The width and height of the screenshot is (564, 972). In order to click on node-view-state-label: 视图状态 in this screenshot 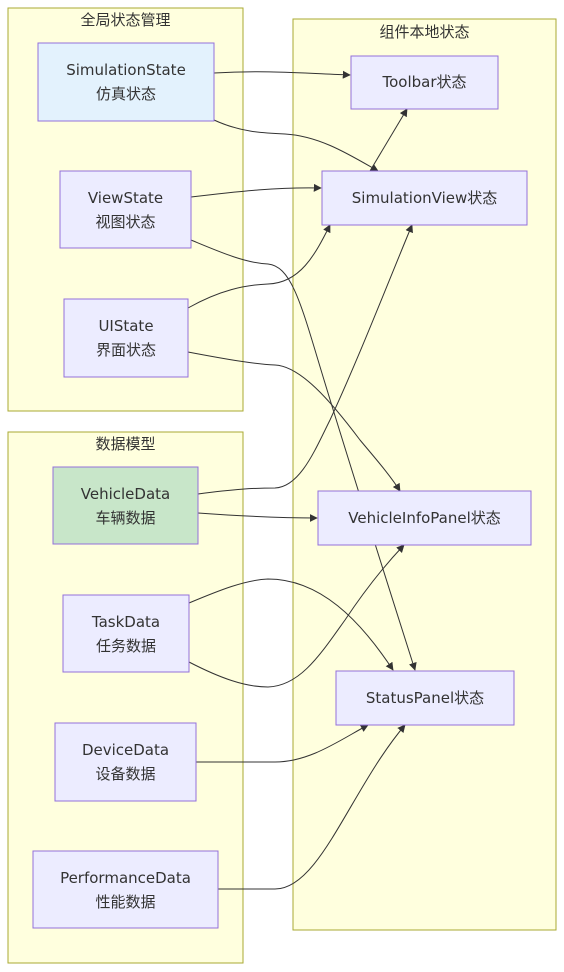, I will do `click(125, 222)`.